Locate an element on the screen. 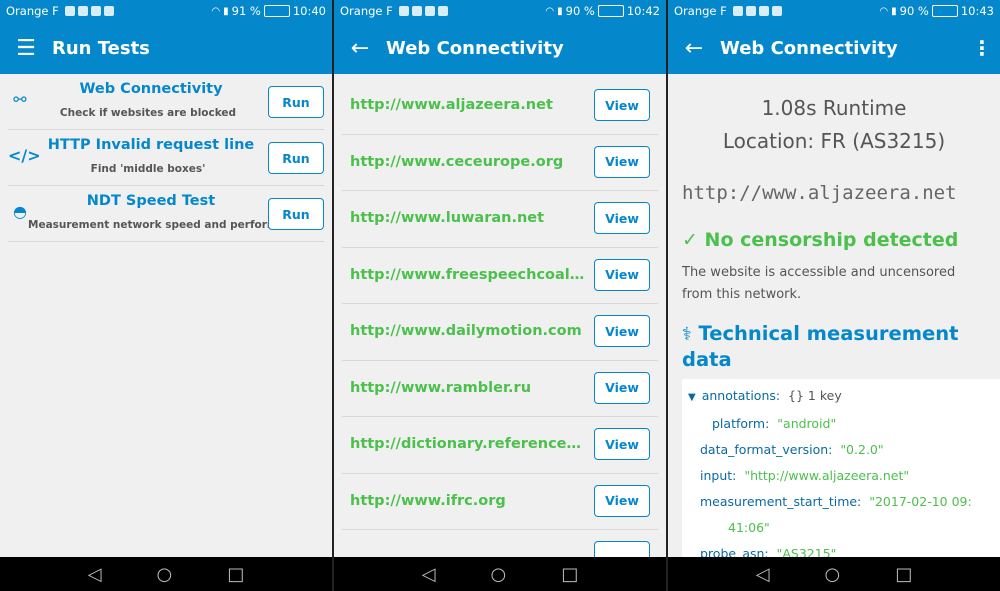 The height and width of the screenshot is (591, 1000). test-name: NDT Speed Test is located at coordinates (151, 201).